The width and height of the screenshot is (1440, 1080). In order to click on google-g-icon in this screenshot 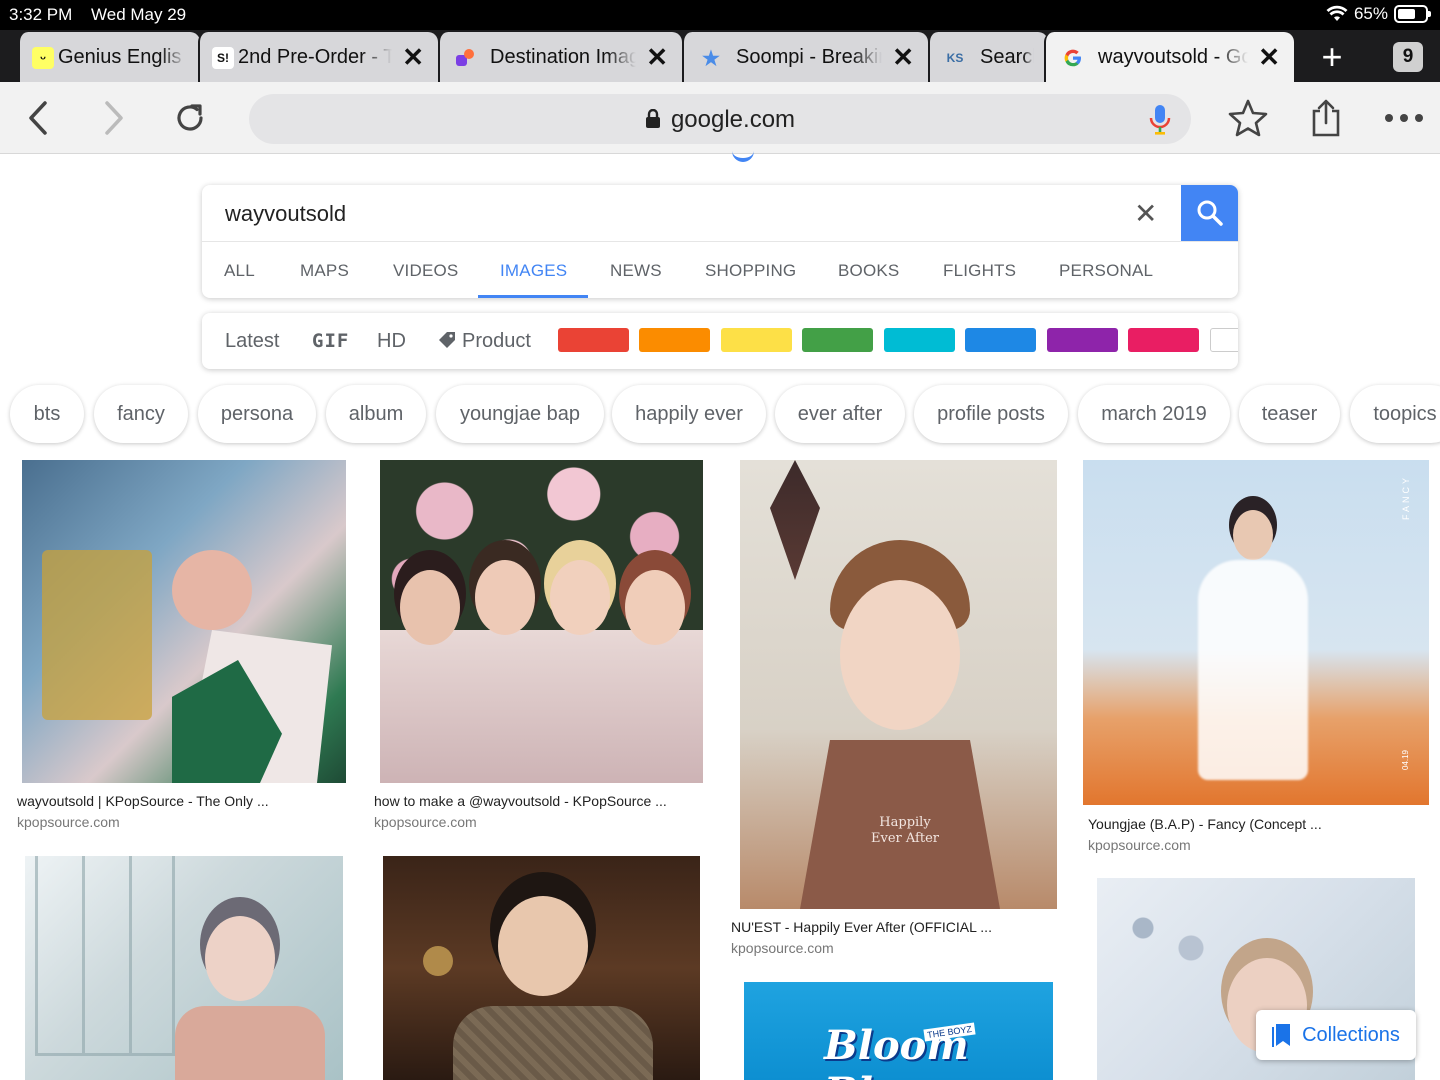, I will do `click(1073, 58)`.